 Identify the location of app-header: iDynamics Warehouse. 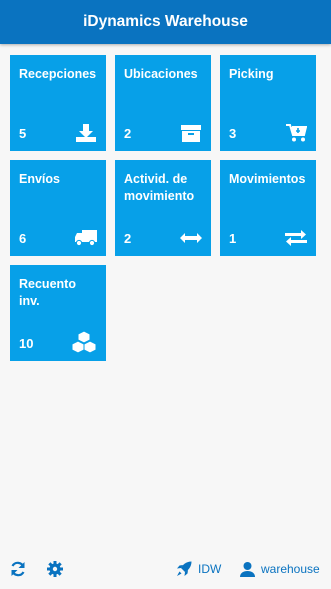
(165, 22).